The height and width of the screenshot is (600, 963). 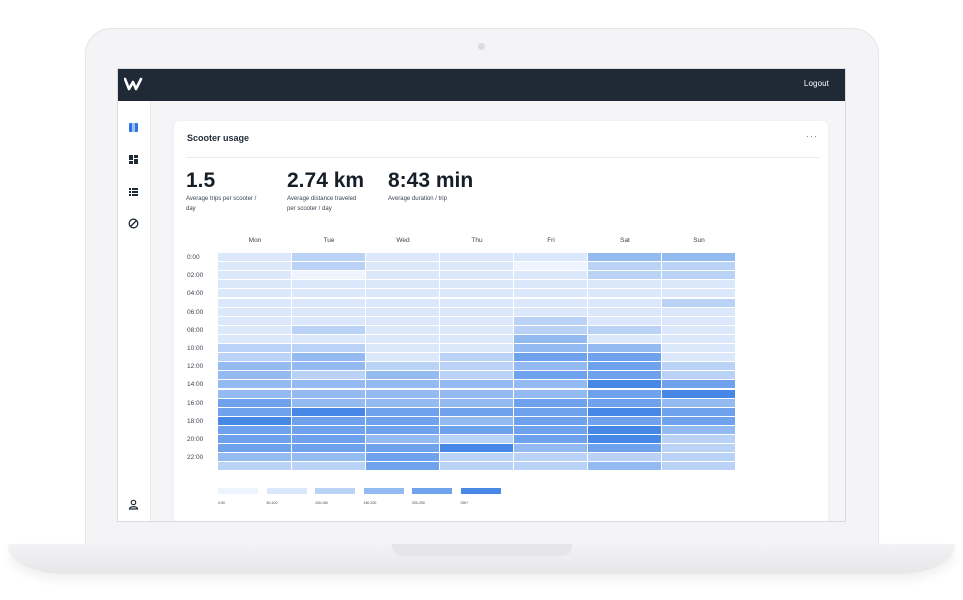 What do you see at coordinates (133, 127) in the screenshot?
I see `map-icon` at bounding box center [133, 127].